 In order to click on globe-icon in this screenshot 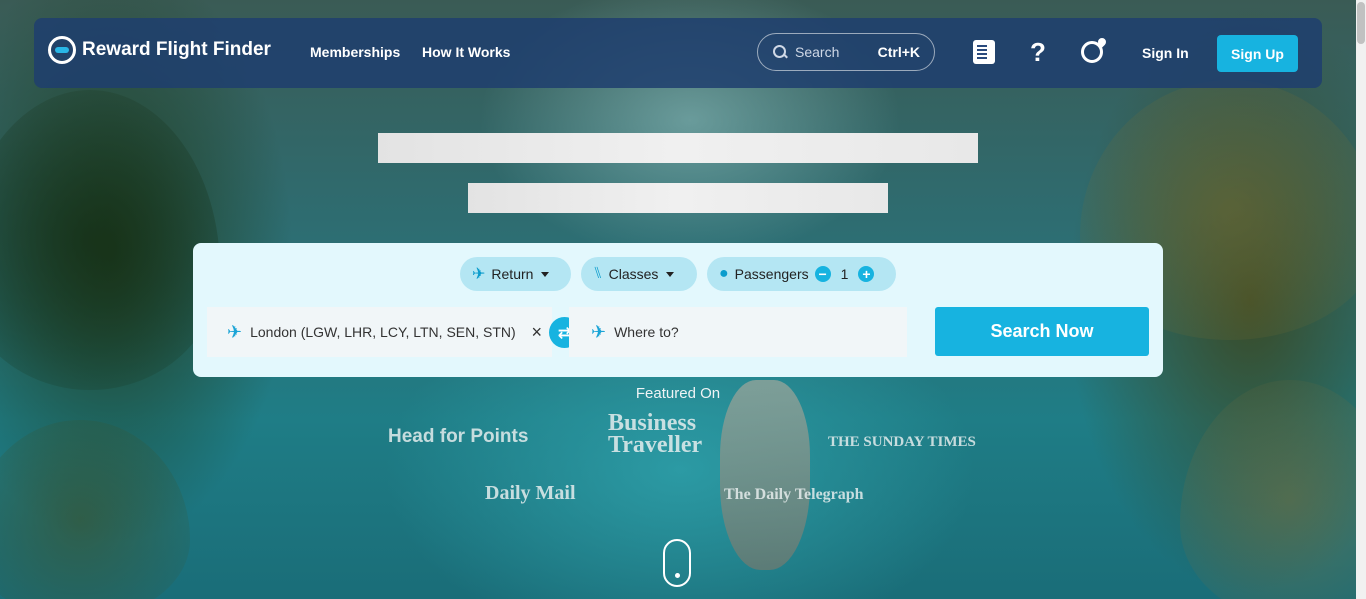, I will do `click(1092, 52)`.